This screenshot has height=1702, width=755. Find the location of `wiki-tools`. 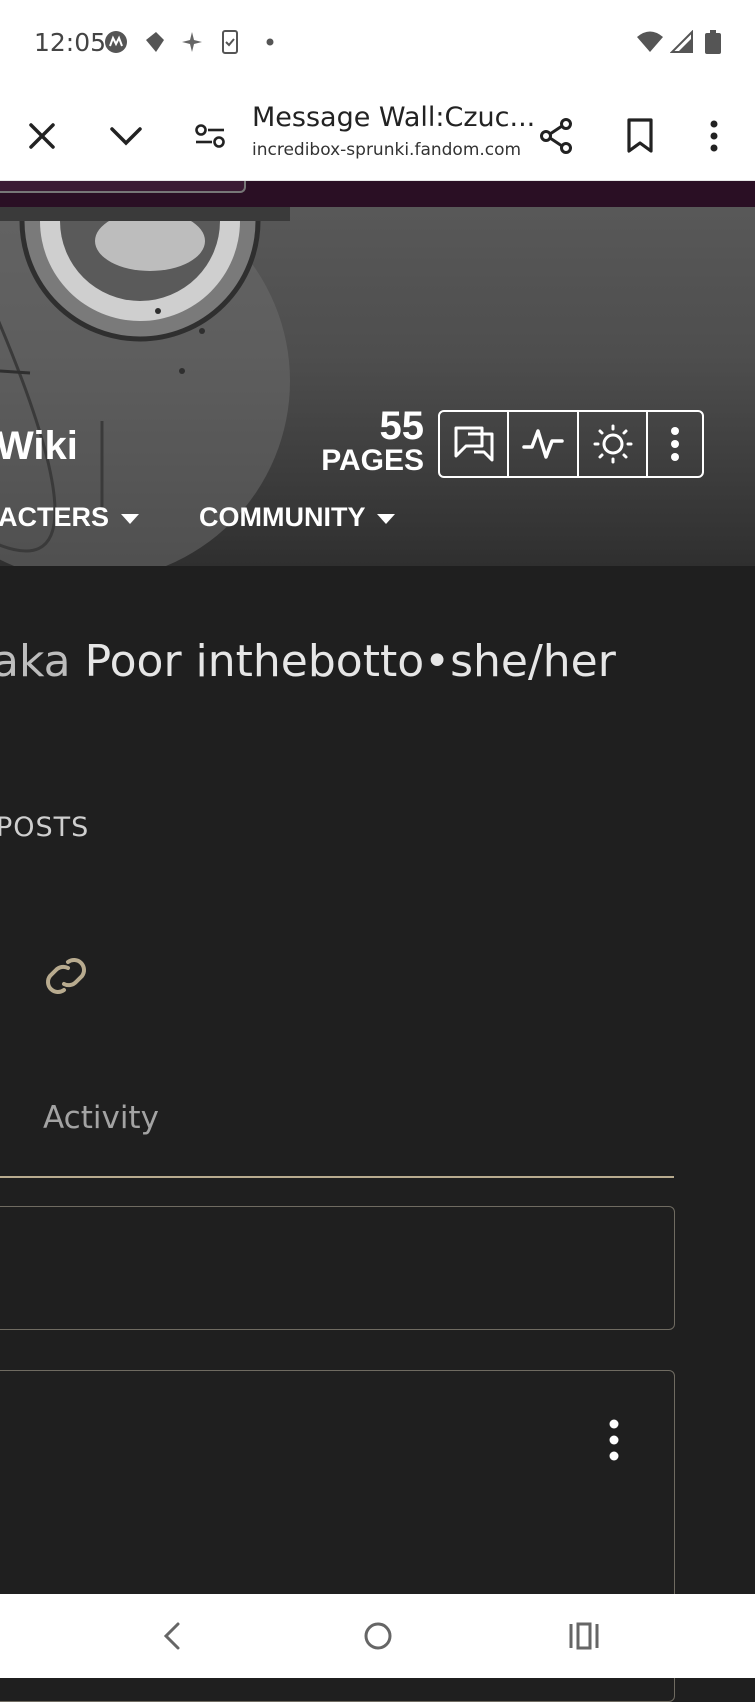

wiki-tools is located at coordinates (571, 444).